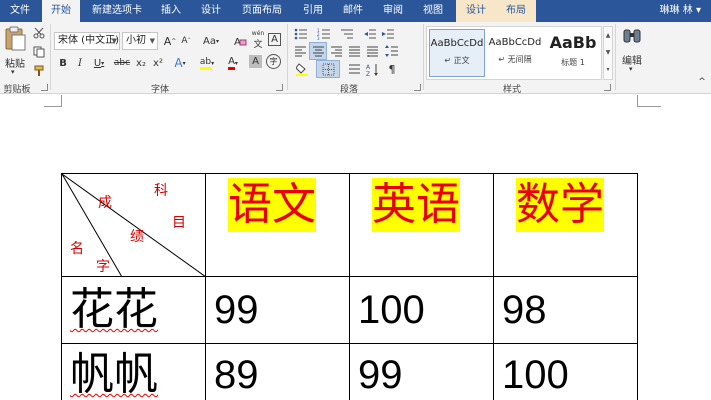  What do you see at coordinates (324, 34) in the screenshot?
I see `numbering-button: 123` at bounding box center [324, 34].